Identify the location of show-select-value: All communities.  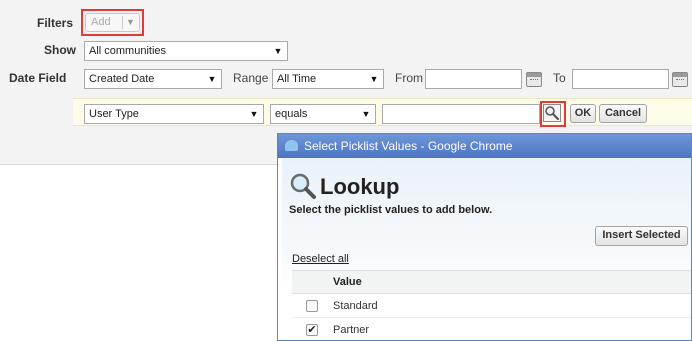
(128, 51).